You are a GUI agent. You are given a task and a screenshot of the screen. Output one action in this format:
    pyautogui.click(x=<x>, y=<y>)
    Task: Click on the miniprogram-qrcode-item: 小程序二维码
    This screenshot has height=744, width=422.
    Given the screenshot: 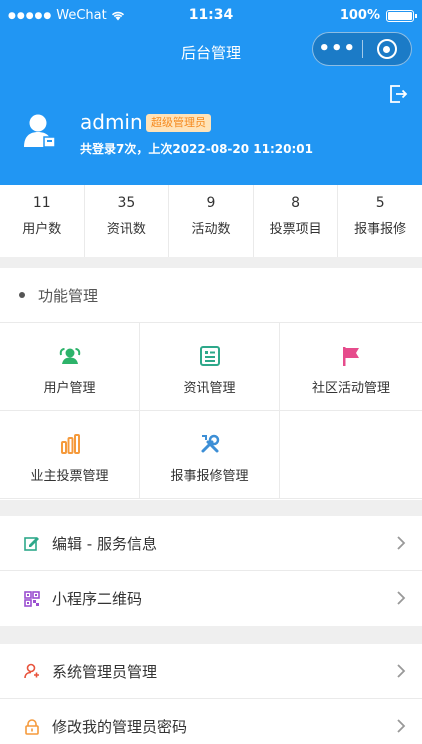 What is the action you would take?
    pyautogui.click(x=211, y=598)
    